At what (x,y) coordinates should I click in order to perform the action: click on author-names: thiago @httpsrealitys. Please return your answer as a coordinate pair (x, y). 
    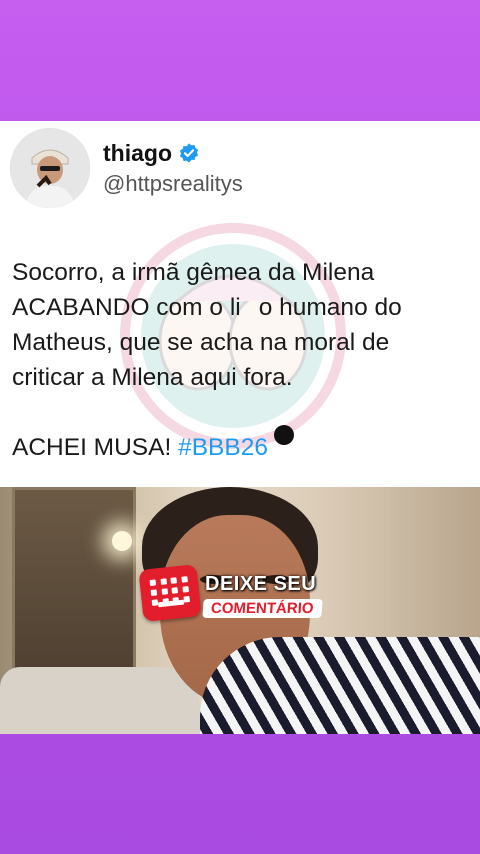
    Looking at the image, I should click on (173, 168).